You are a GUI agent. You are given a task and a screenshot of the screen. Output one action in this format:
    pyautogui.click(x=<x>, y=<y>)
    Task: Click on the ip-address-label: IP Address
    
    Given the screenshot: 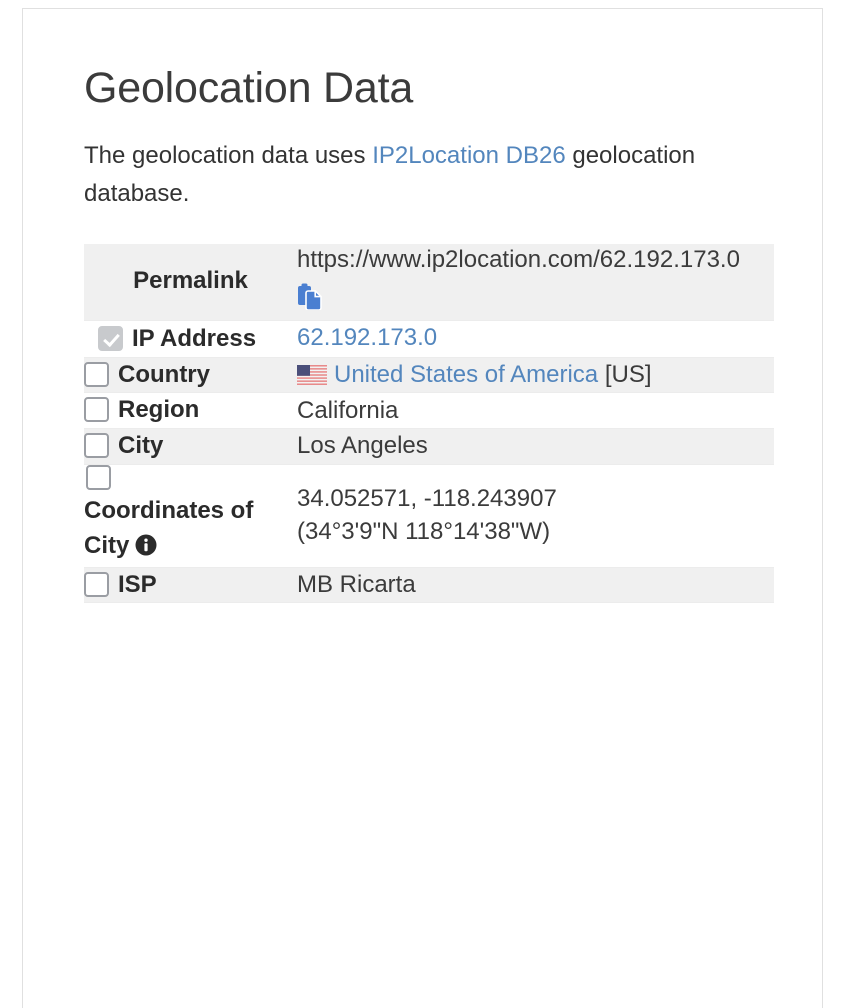 What is the action you would take?
    pyautogui.click(x=194, y=338)
    